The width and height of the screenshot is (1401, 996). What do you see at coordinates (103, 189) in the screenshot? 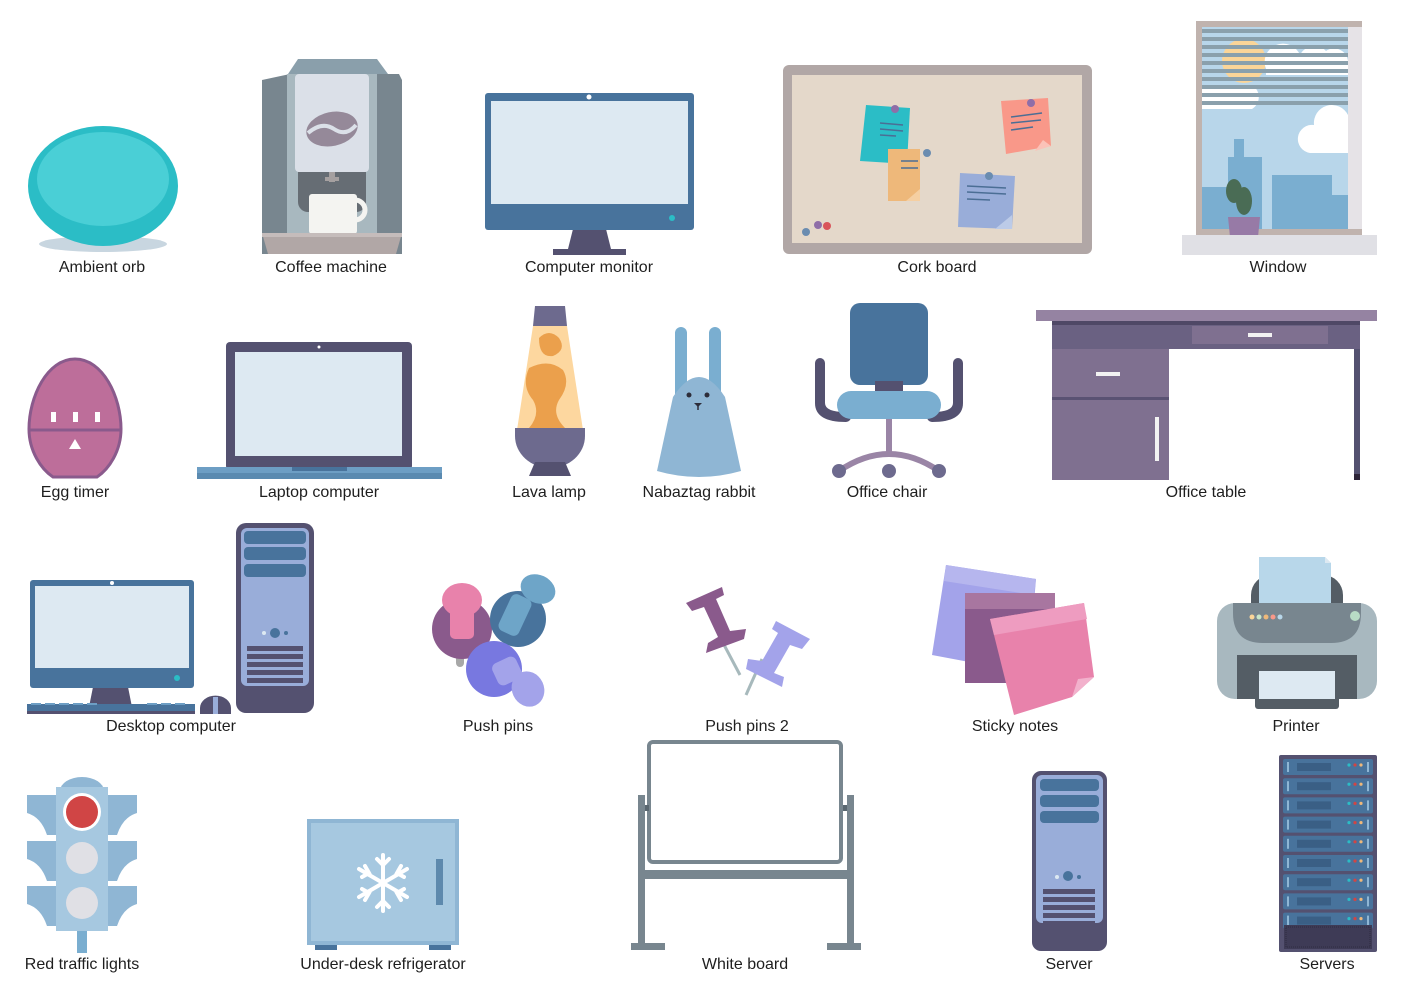
I see `ambient-orb-icon` at bounding box center [103, 189].